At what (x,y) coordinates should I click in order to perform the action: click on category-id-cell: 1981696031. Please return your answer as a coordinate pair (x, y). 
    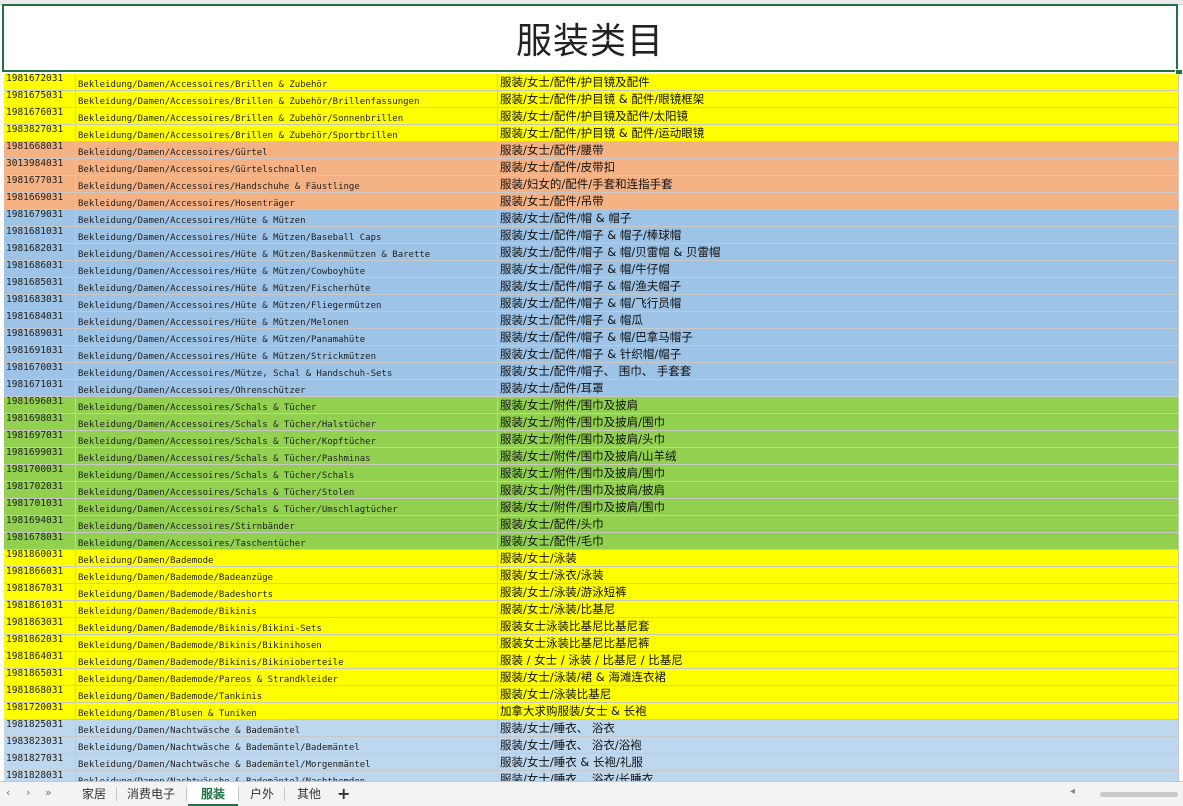
    Looking at the image, I should click on (40, 405).